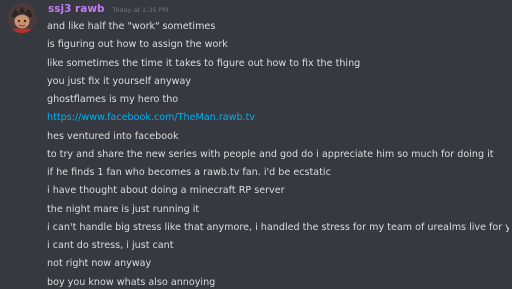  I want to click on message-line-link: https://www.facebook.com/TheMan.rawb.tv, so click(278, 118).